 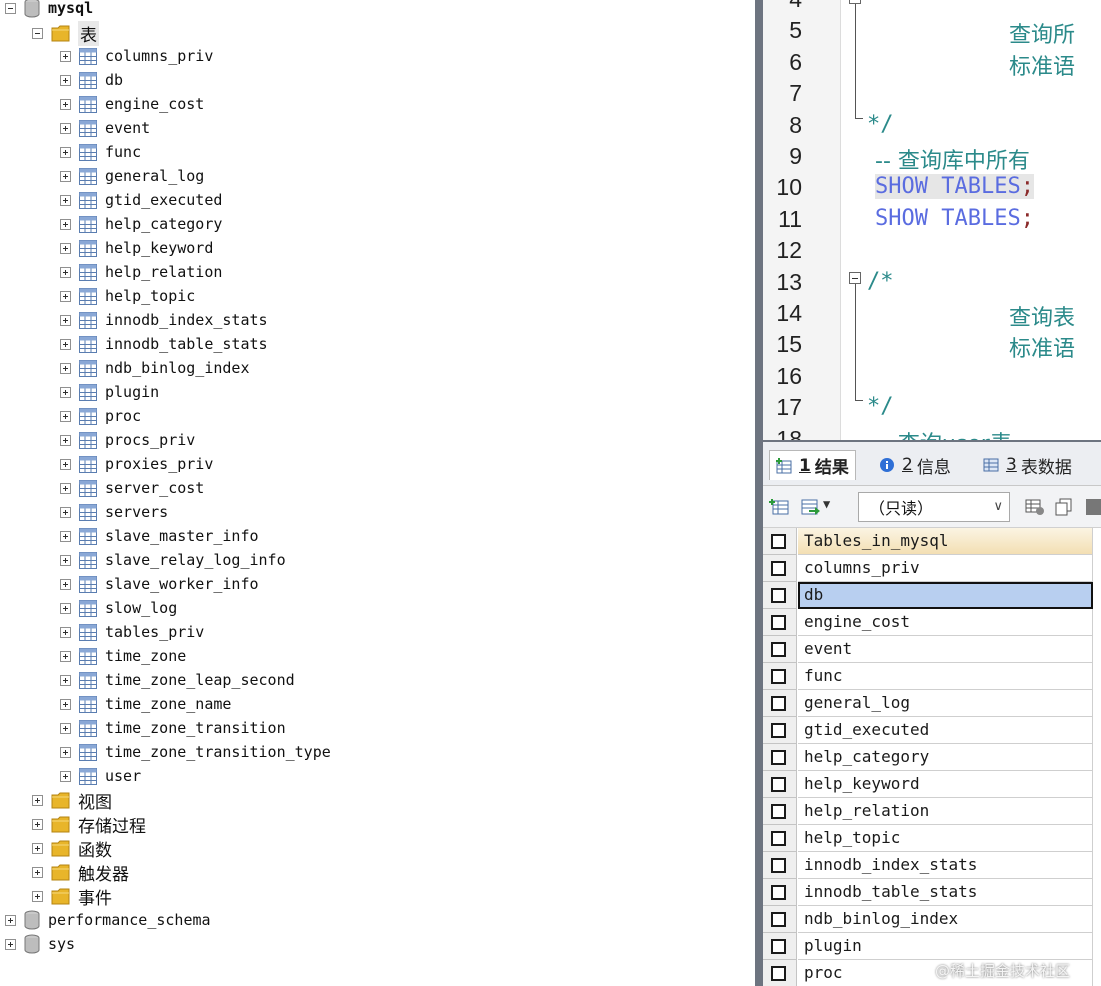 I want to click on grid-cell: plugin, so click(x=945, y=946).